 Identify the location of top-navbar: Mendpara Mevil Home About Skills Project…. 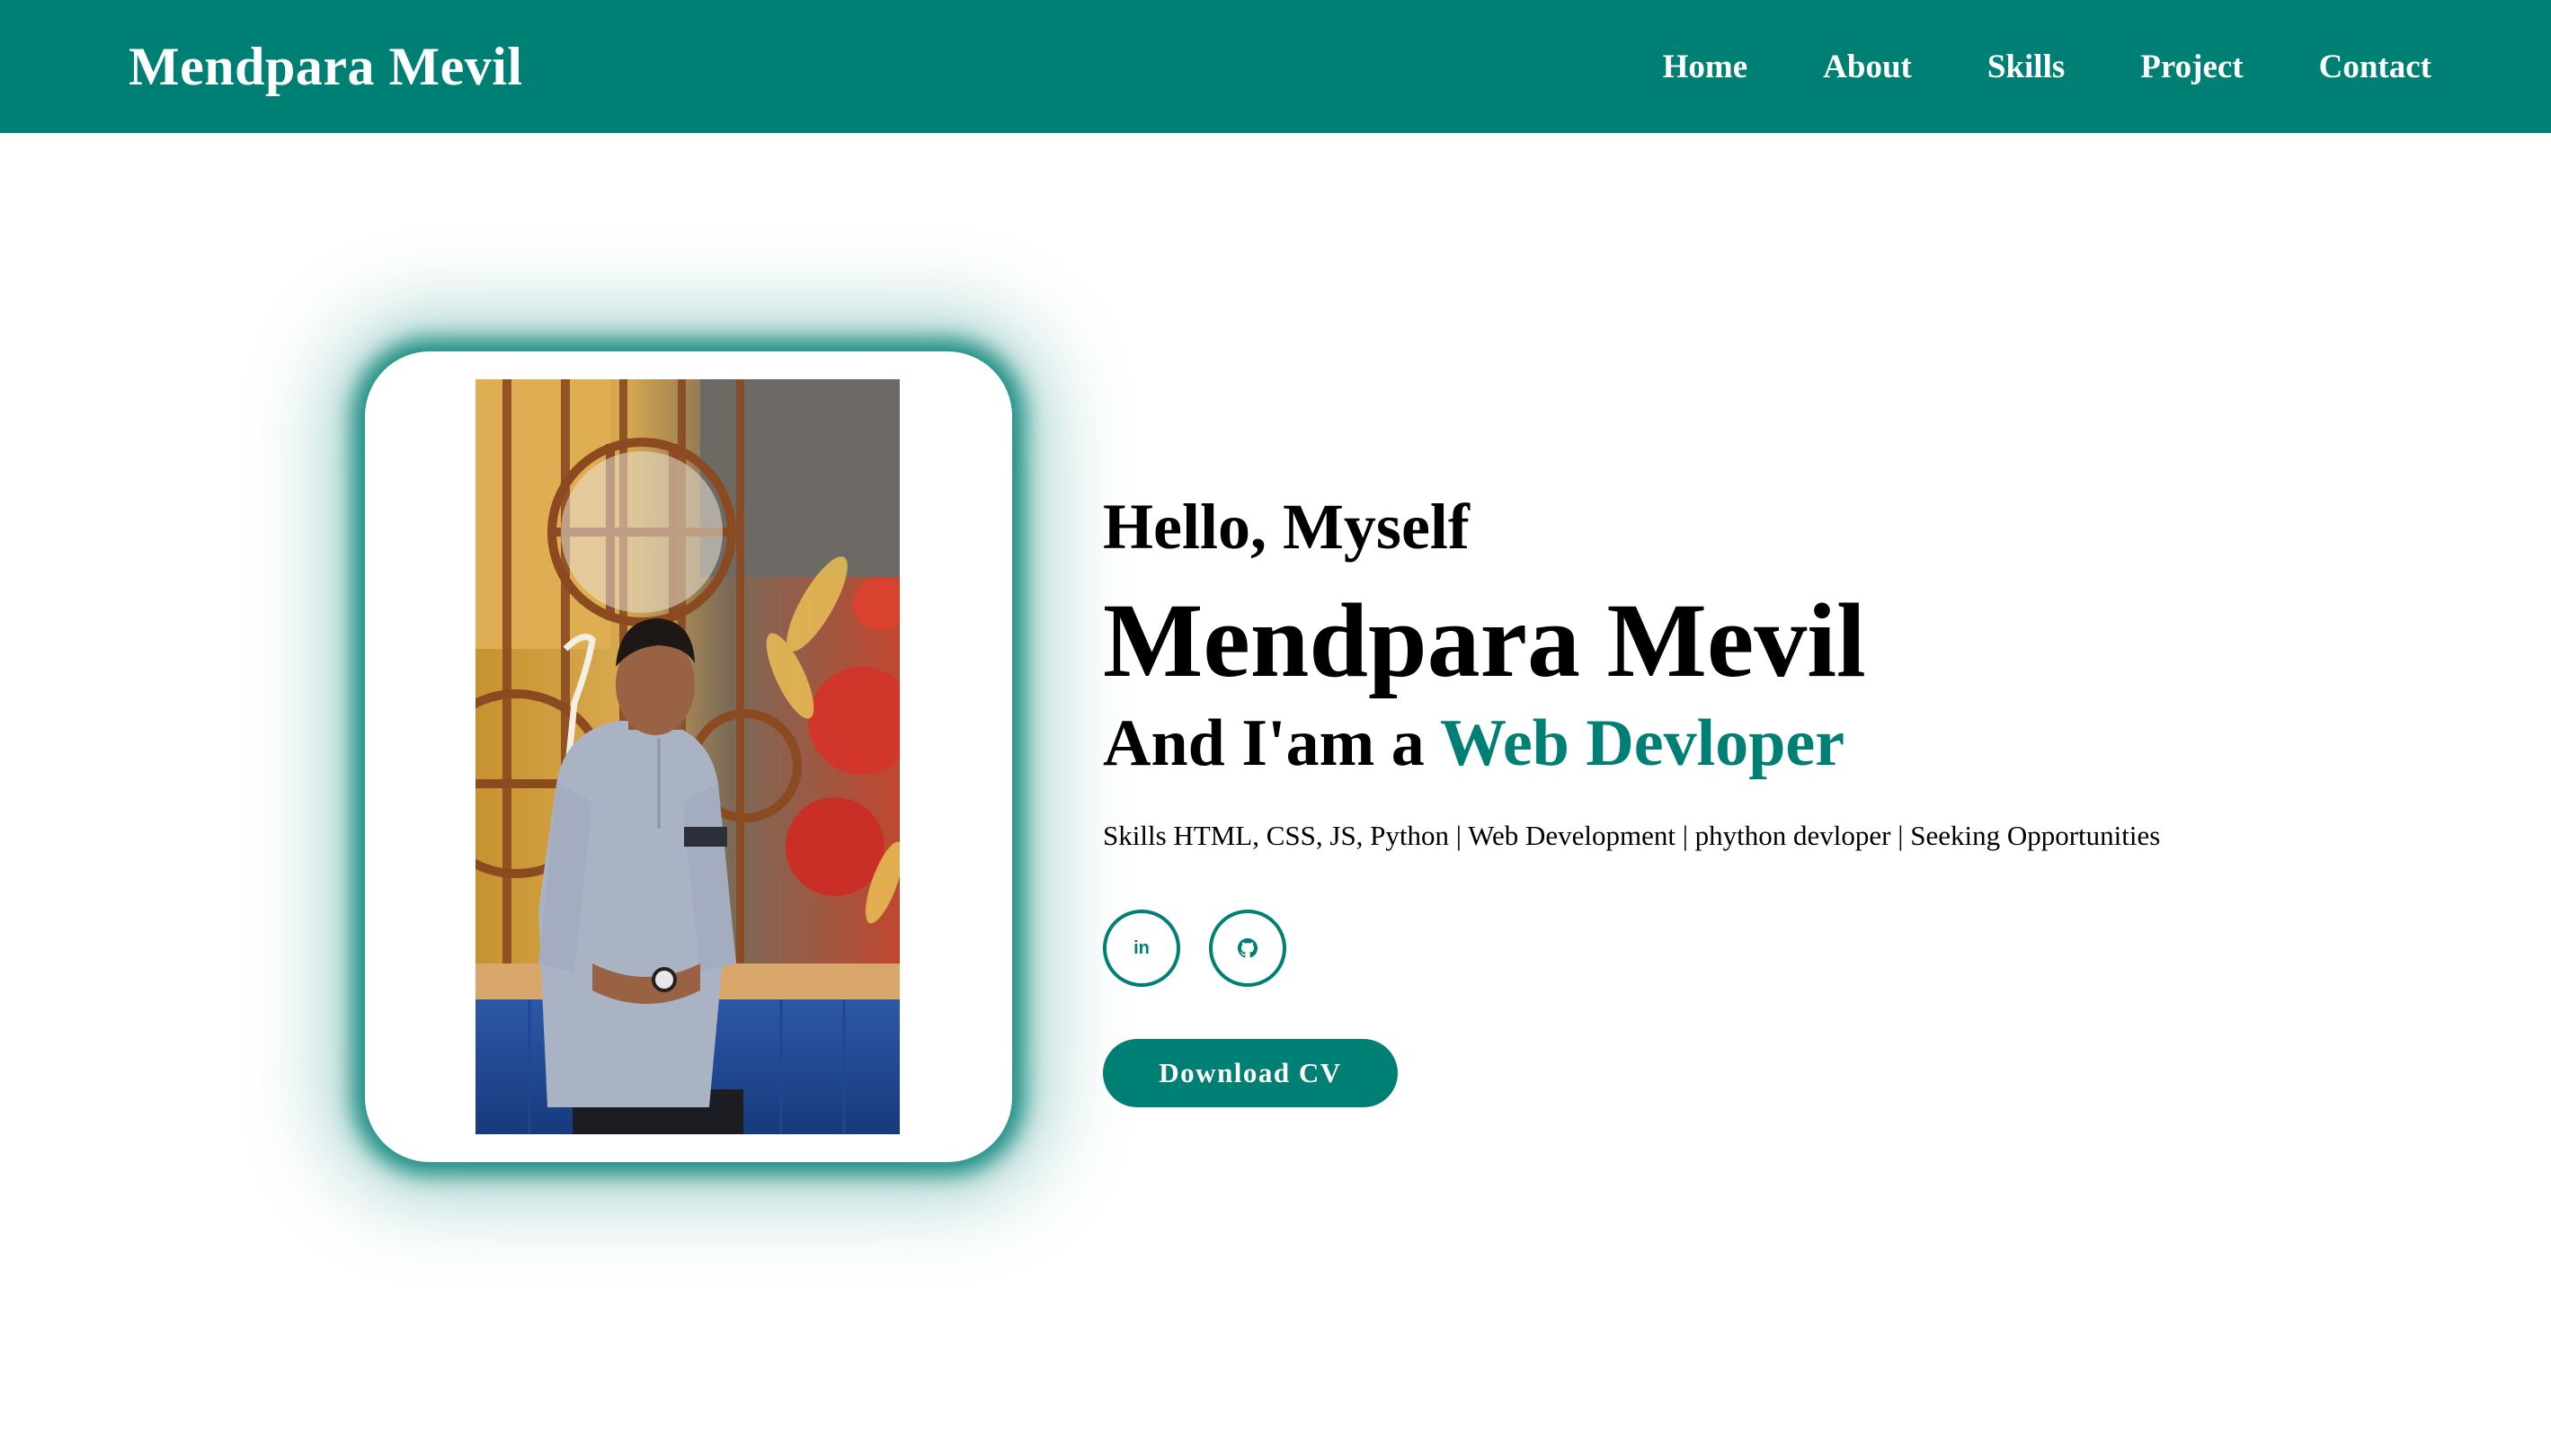
(1275, 66).